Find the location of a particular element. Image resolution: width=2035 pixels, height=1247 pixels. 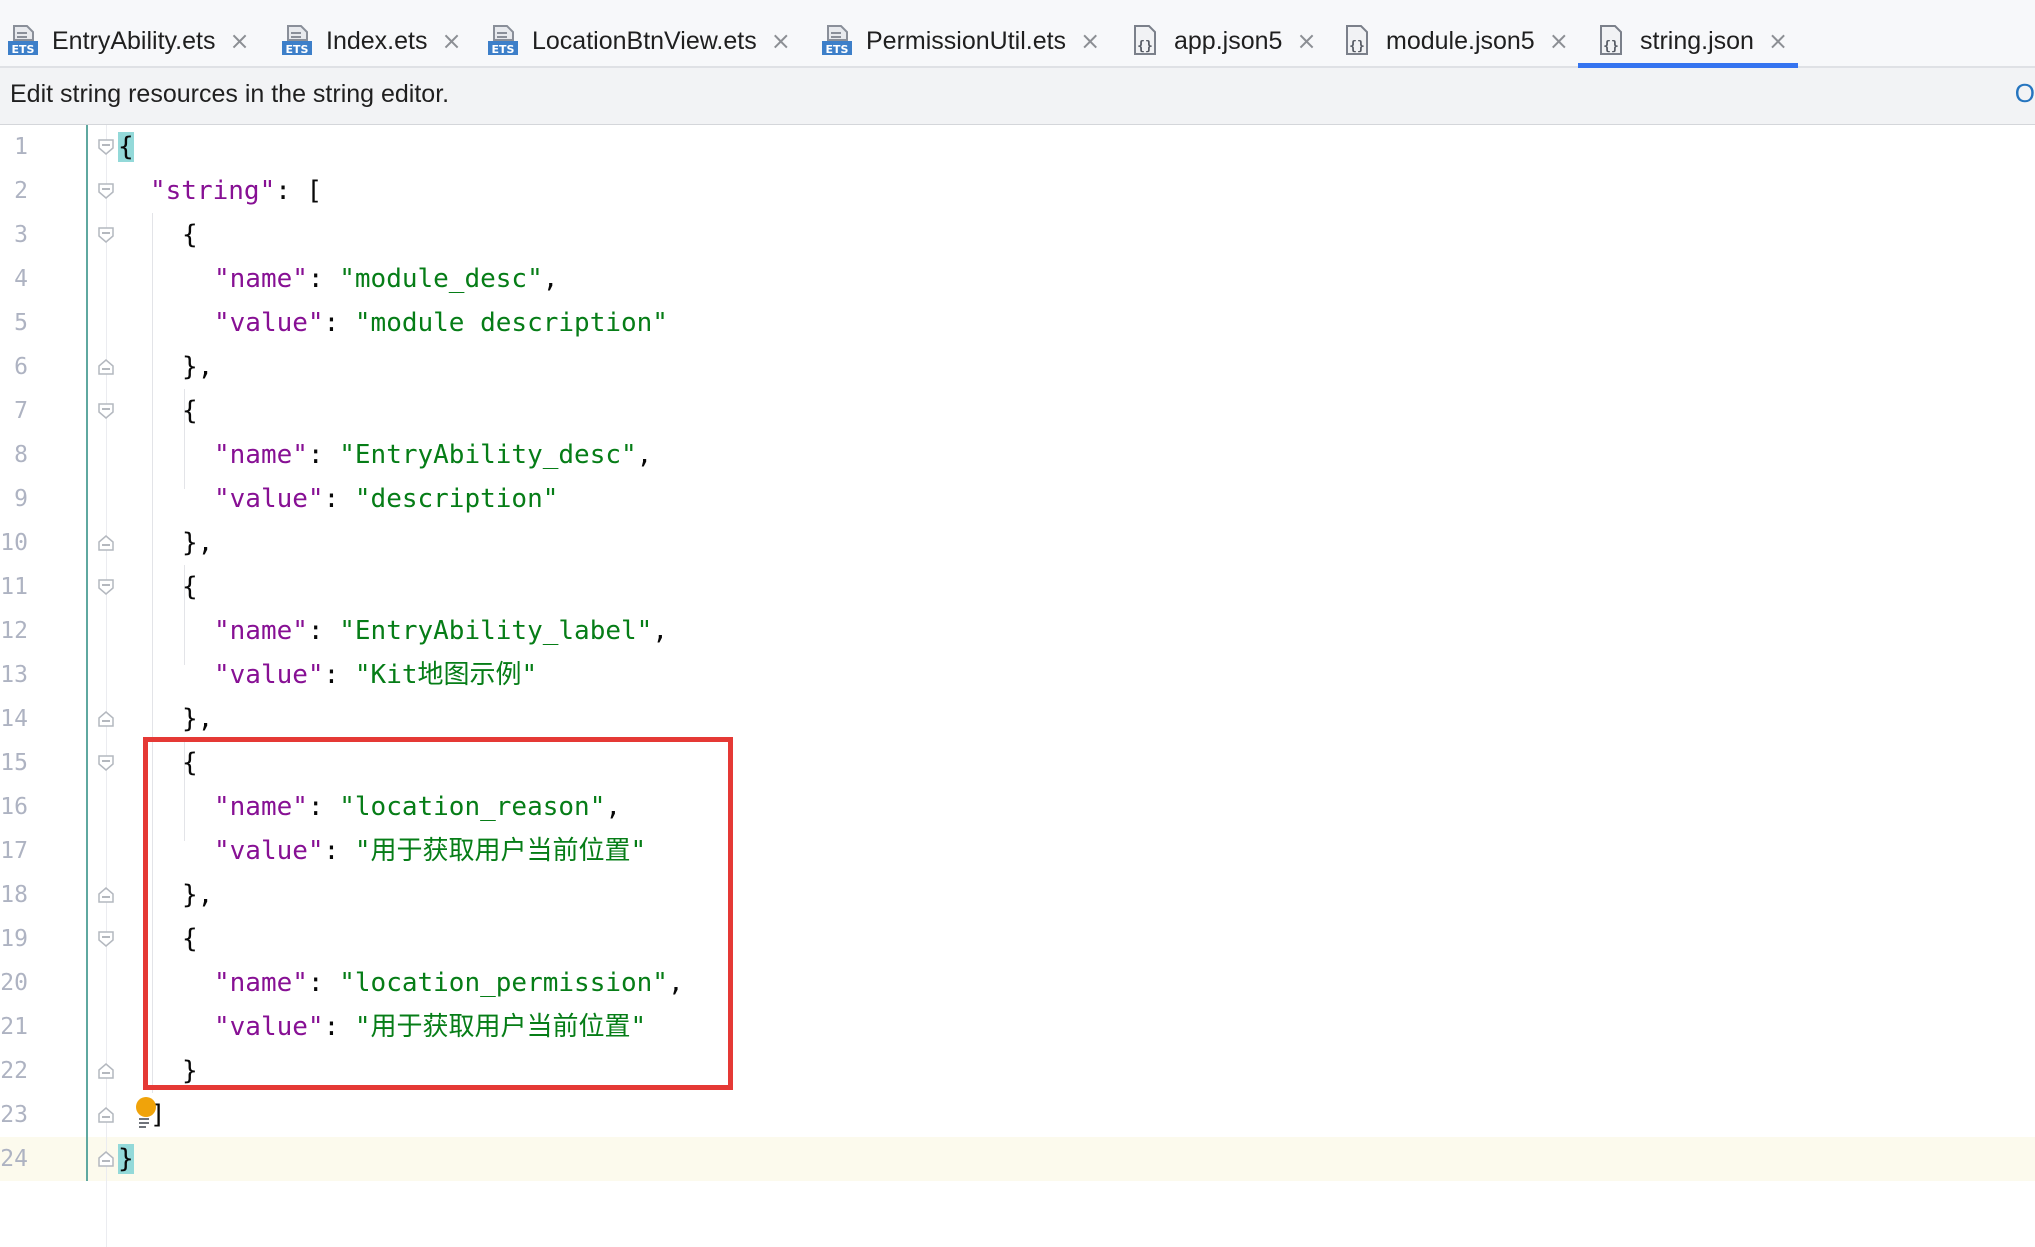

tab-entryability-ets: ETS EntryAbility.ets × is located at coordinates (129, 41).